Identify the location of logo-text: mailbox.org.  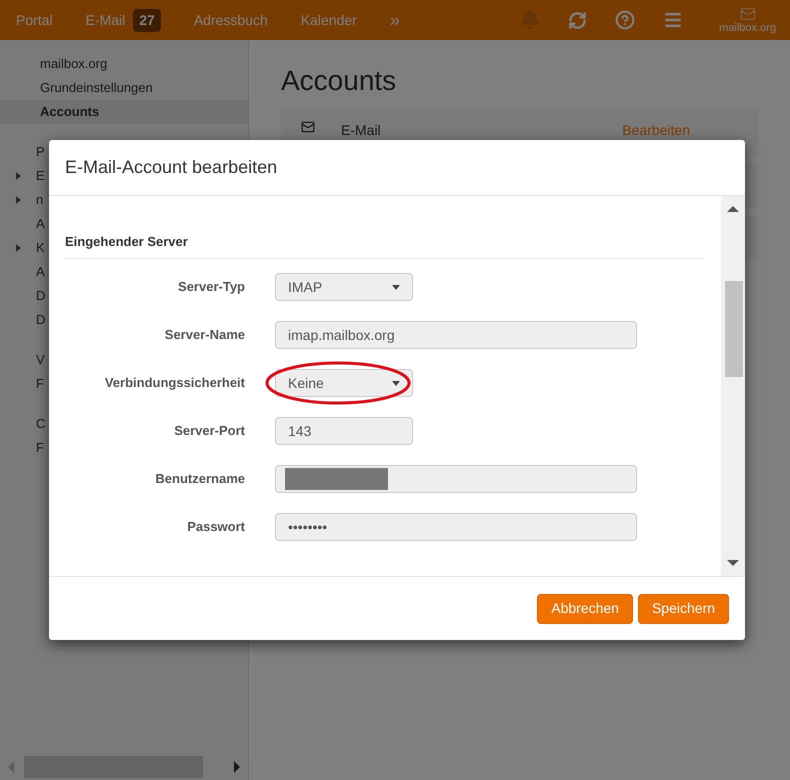
(747, 28).